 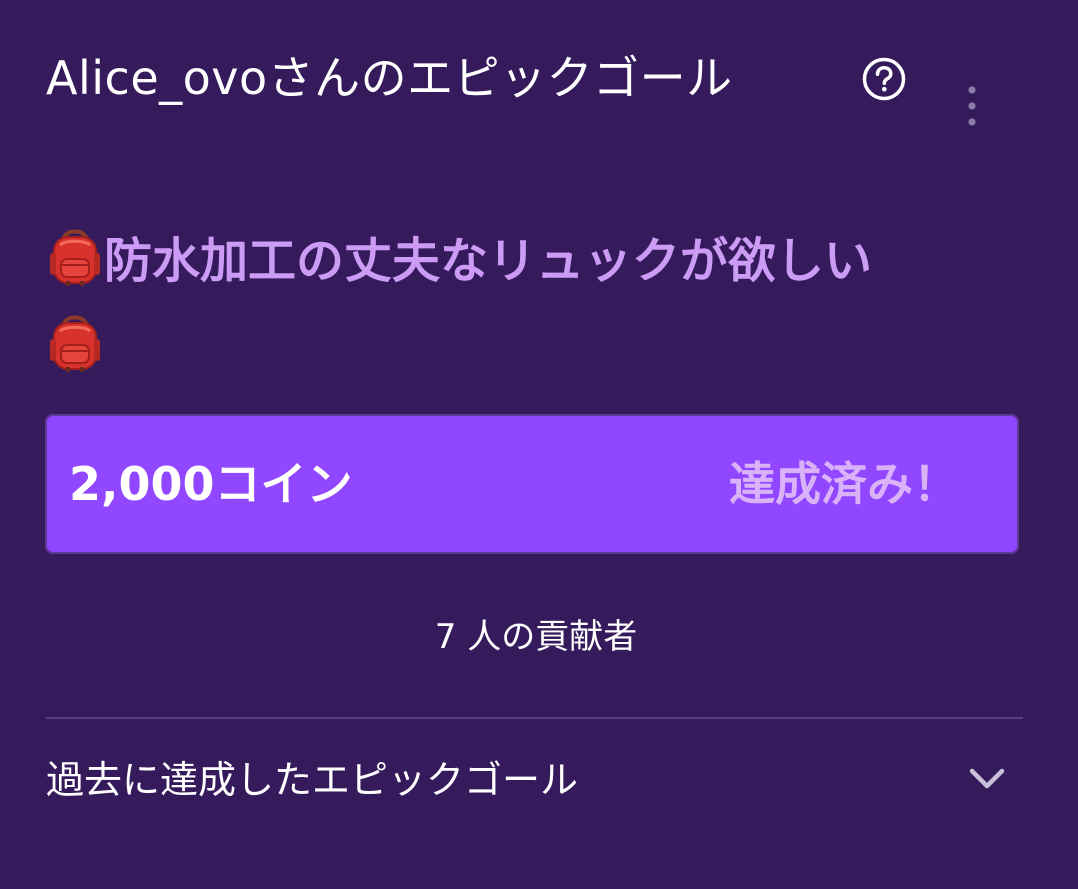 I want to click on page-title: Alice_ovoさんのエピックゴール, so click(x=389, y=78).